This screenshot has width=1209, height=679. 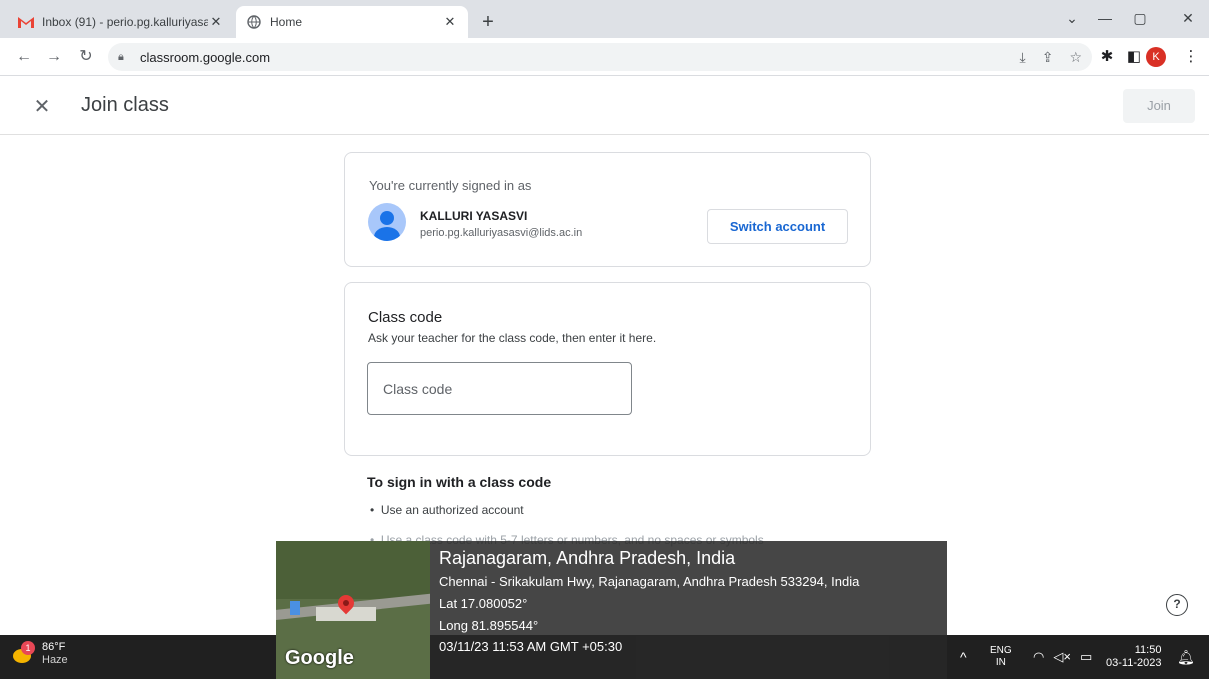 What do you see at coordinates (1105, 18) in the screenshot?
I see `minimize-icon: —` at bounding box center [1105, 18].